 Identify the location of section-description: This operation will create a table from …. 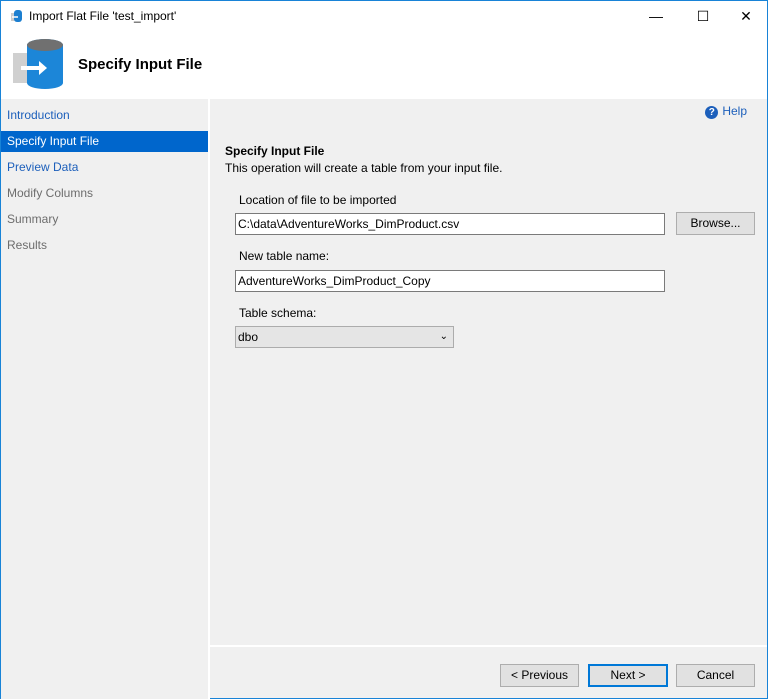
(364, 168).